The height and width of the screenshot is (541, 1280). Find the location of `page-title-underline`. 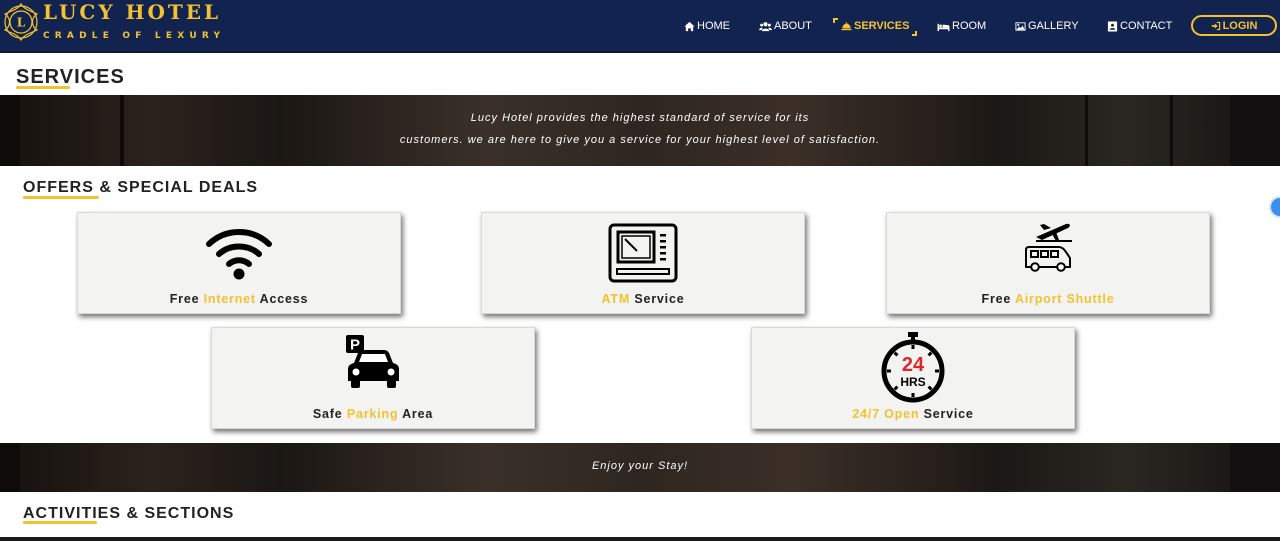

page-title-underline is located at coordinates (43, 87).